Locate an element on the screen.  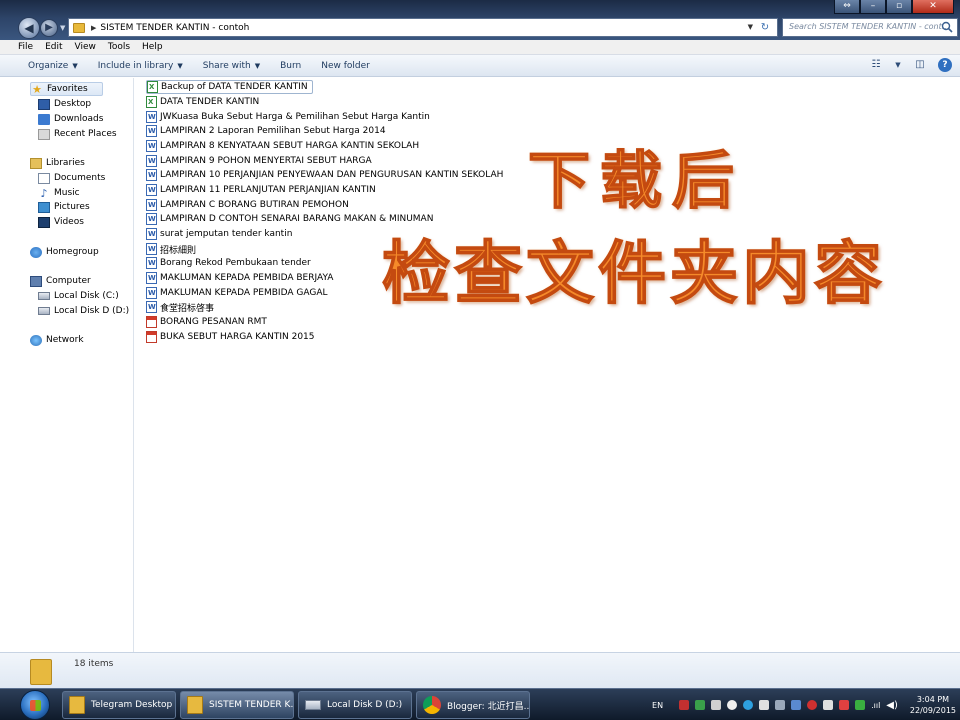
change-view-icon: ☷ is located at coordinates (876, 65).